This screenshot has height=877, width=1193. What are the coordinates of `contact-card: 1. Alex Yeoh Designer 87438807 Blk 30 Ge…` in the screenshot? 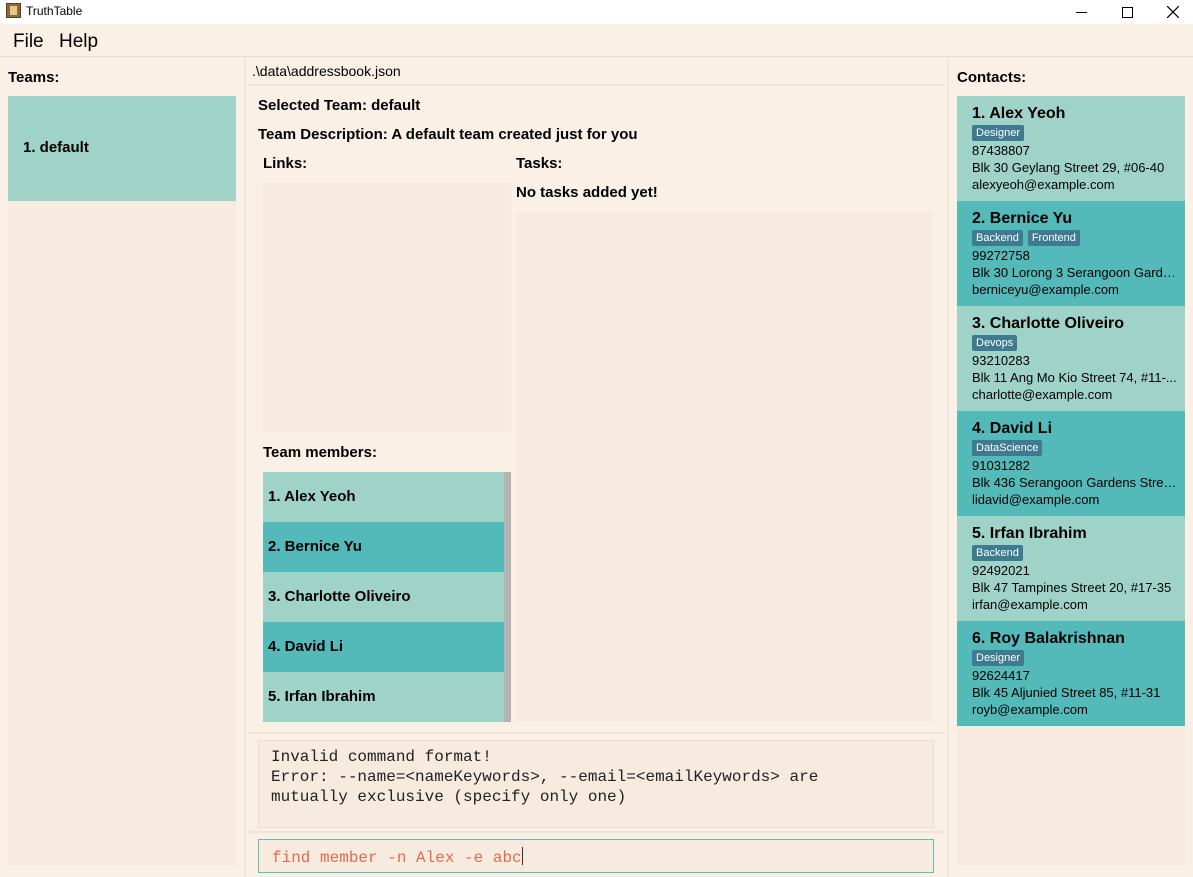 It's located at (1071, 148).